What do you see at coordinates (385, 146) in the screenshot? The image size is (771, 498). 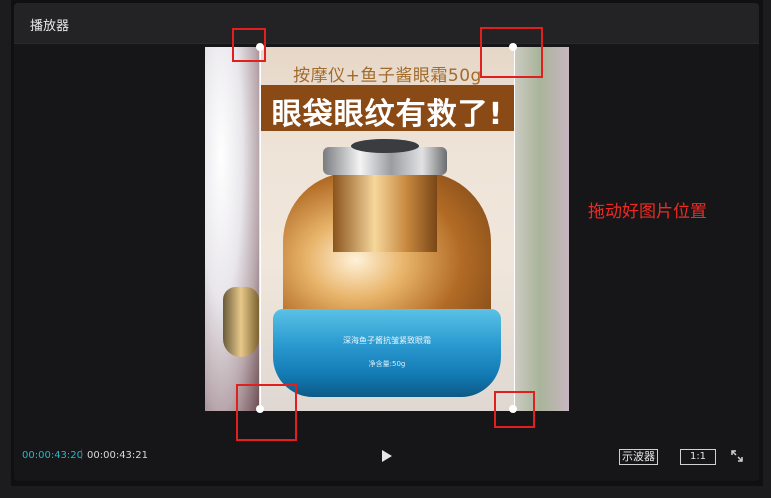 I see `product-jar-cap-top` at bounding box center [385, 146].